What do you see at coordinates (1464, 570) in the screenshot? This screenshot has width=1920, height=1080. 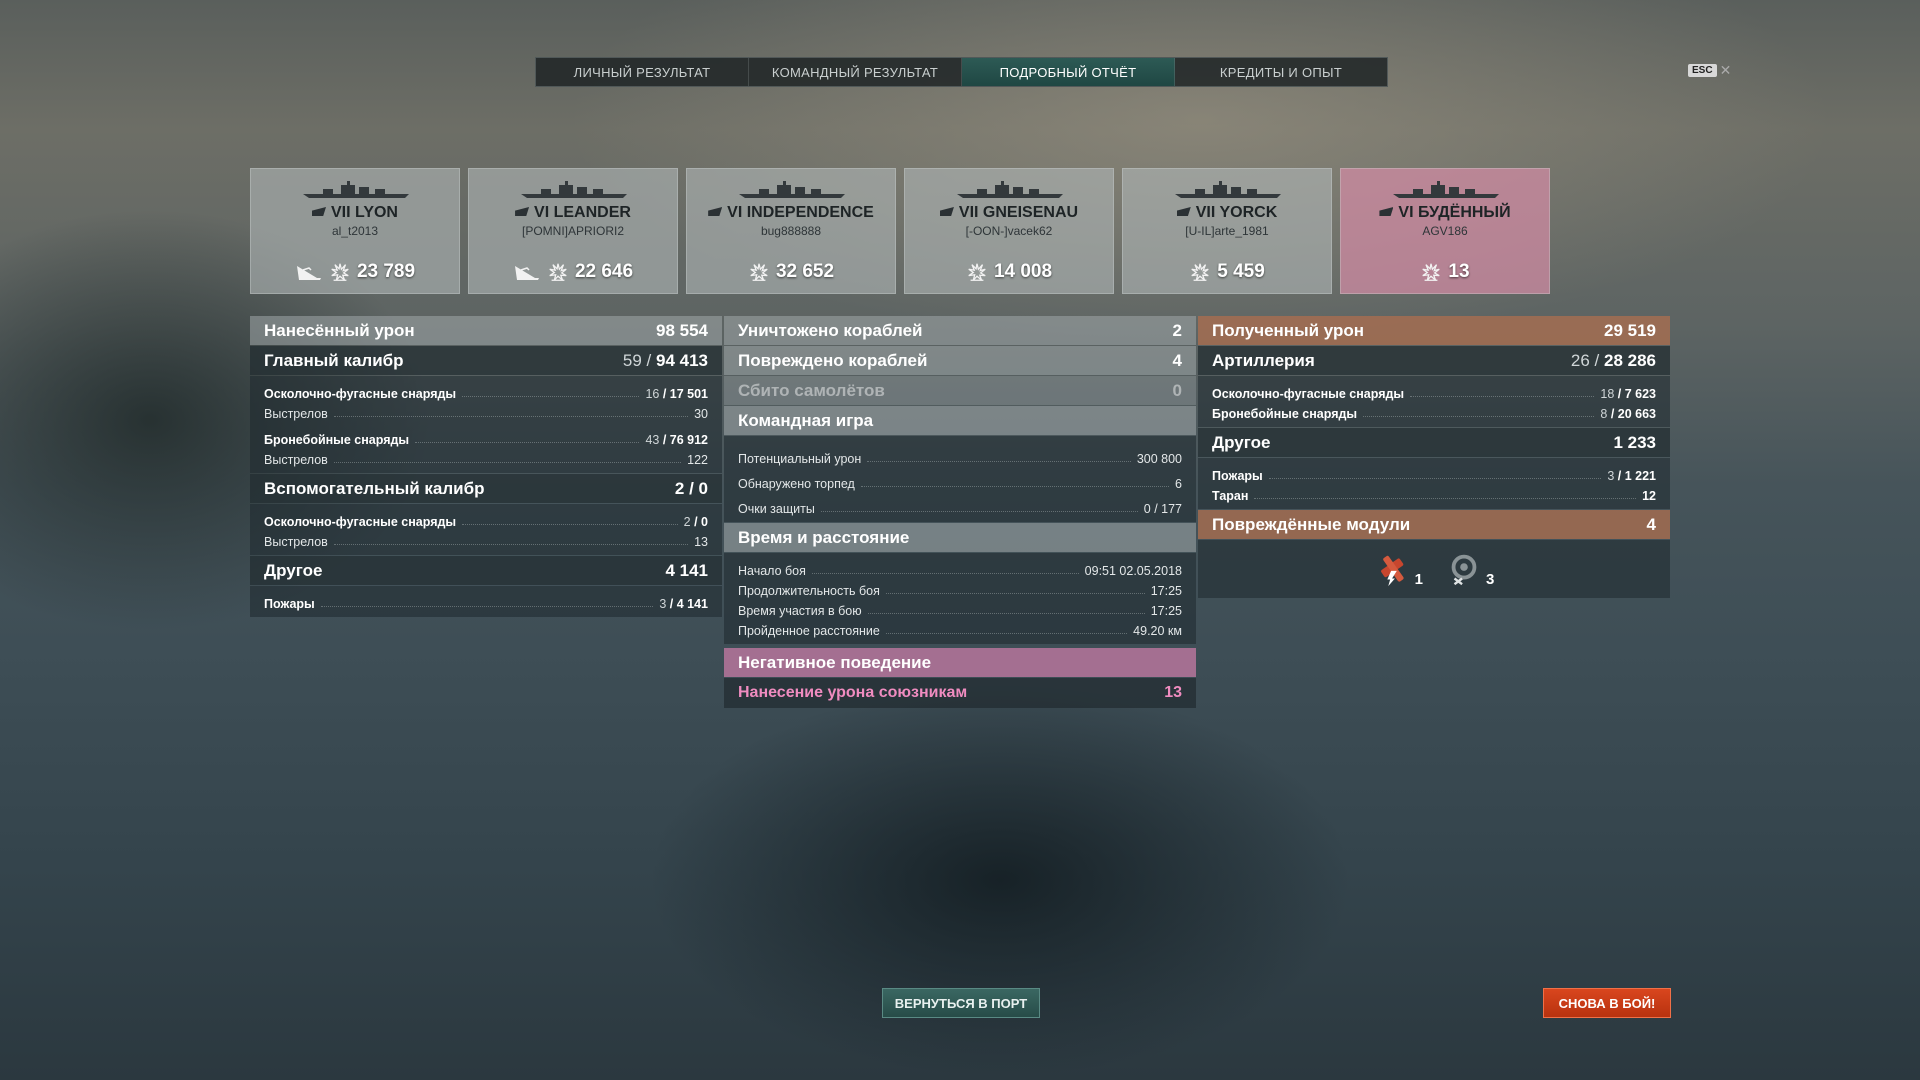 I see `engine-icon` at bounding box center [1464, 570].